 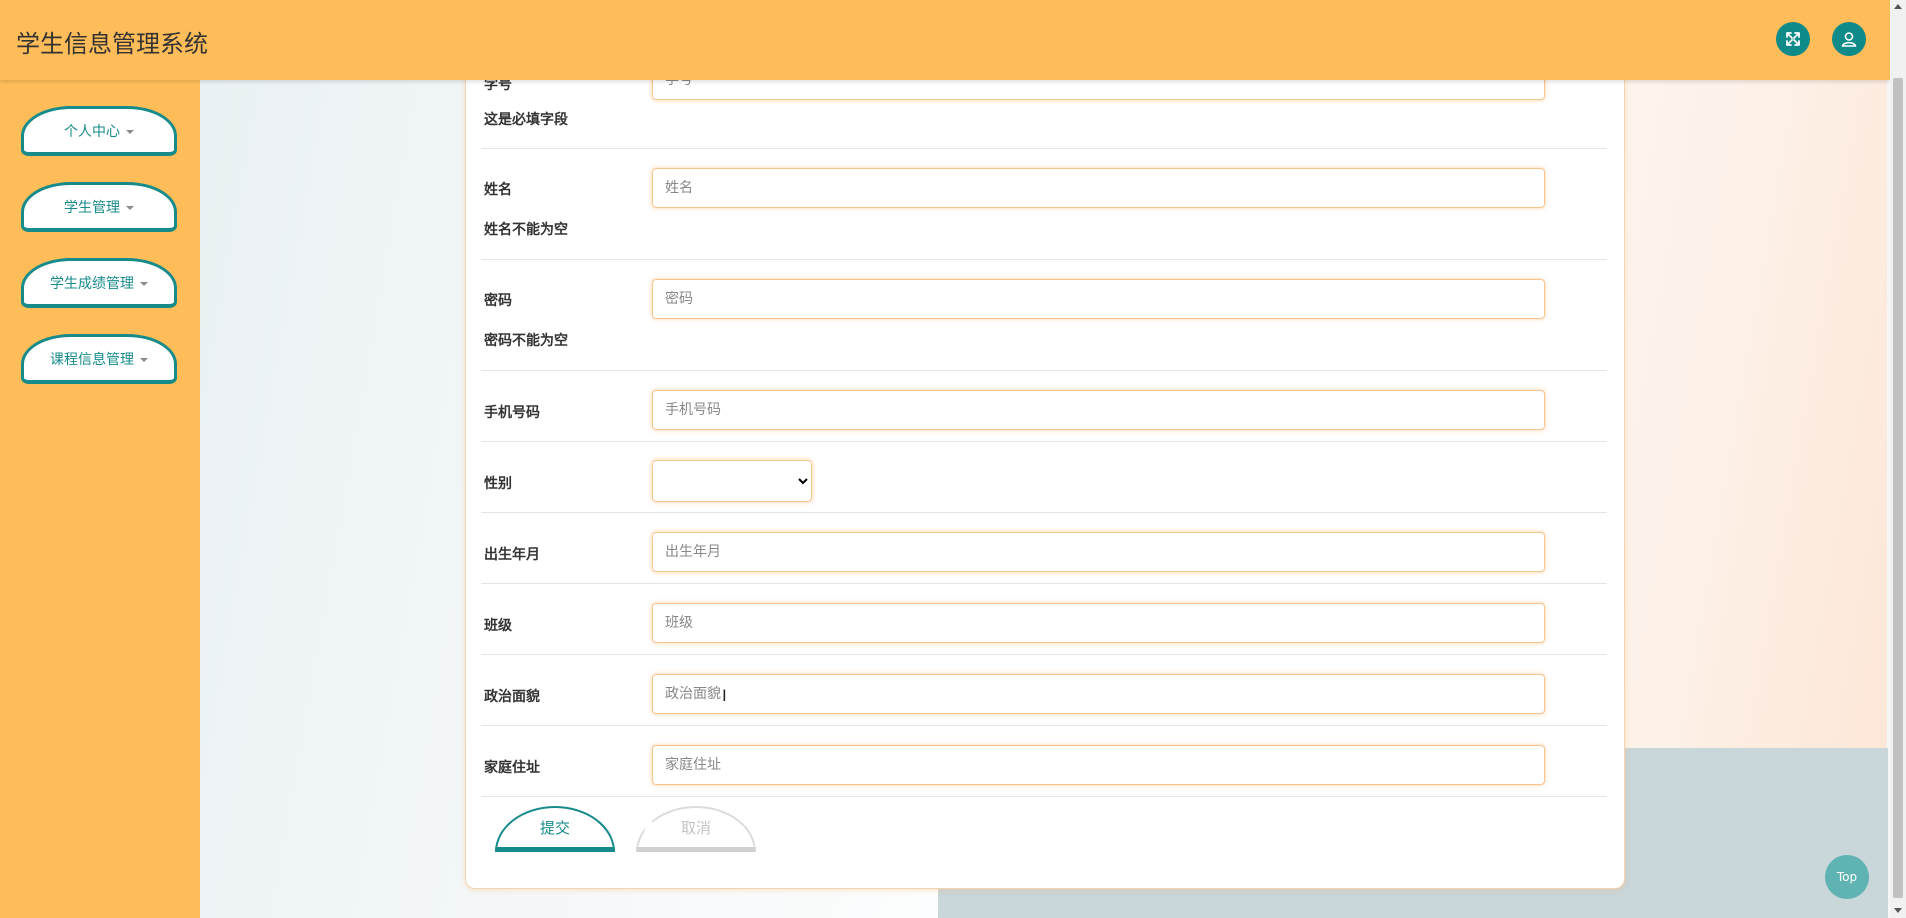 I want to click on student-no-hint: 这是必填字段, so click(x=526, y=120).